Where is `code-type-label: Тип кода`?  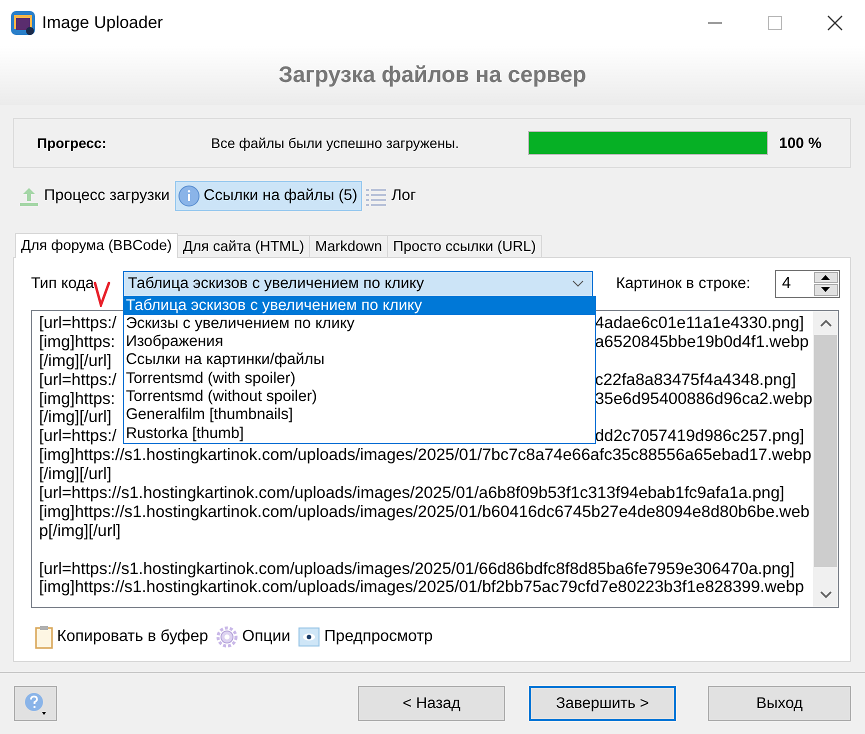
code-type-label: Тип кода is located at coordinates (62, 283).